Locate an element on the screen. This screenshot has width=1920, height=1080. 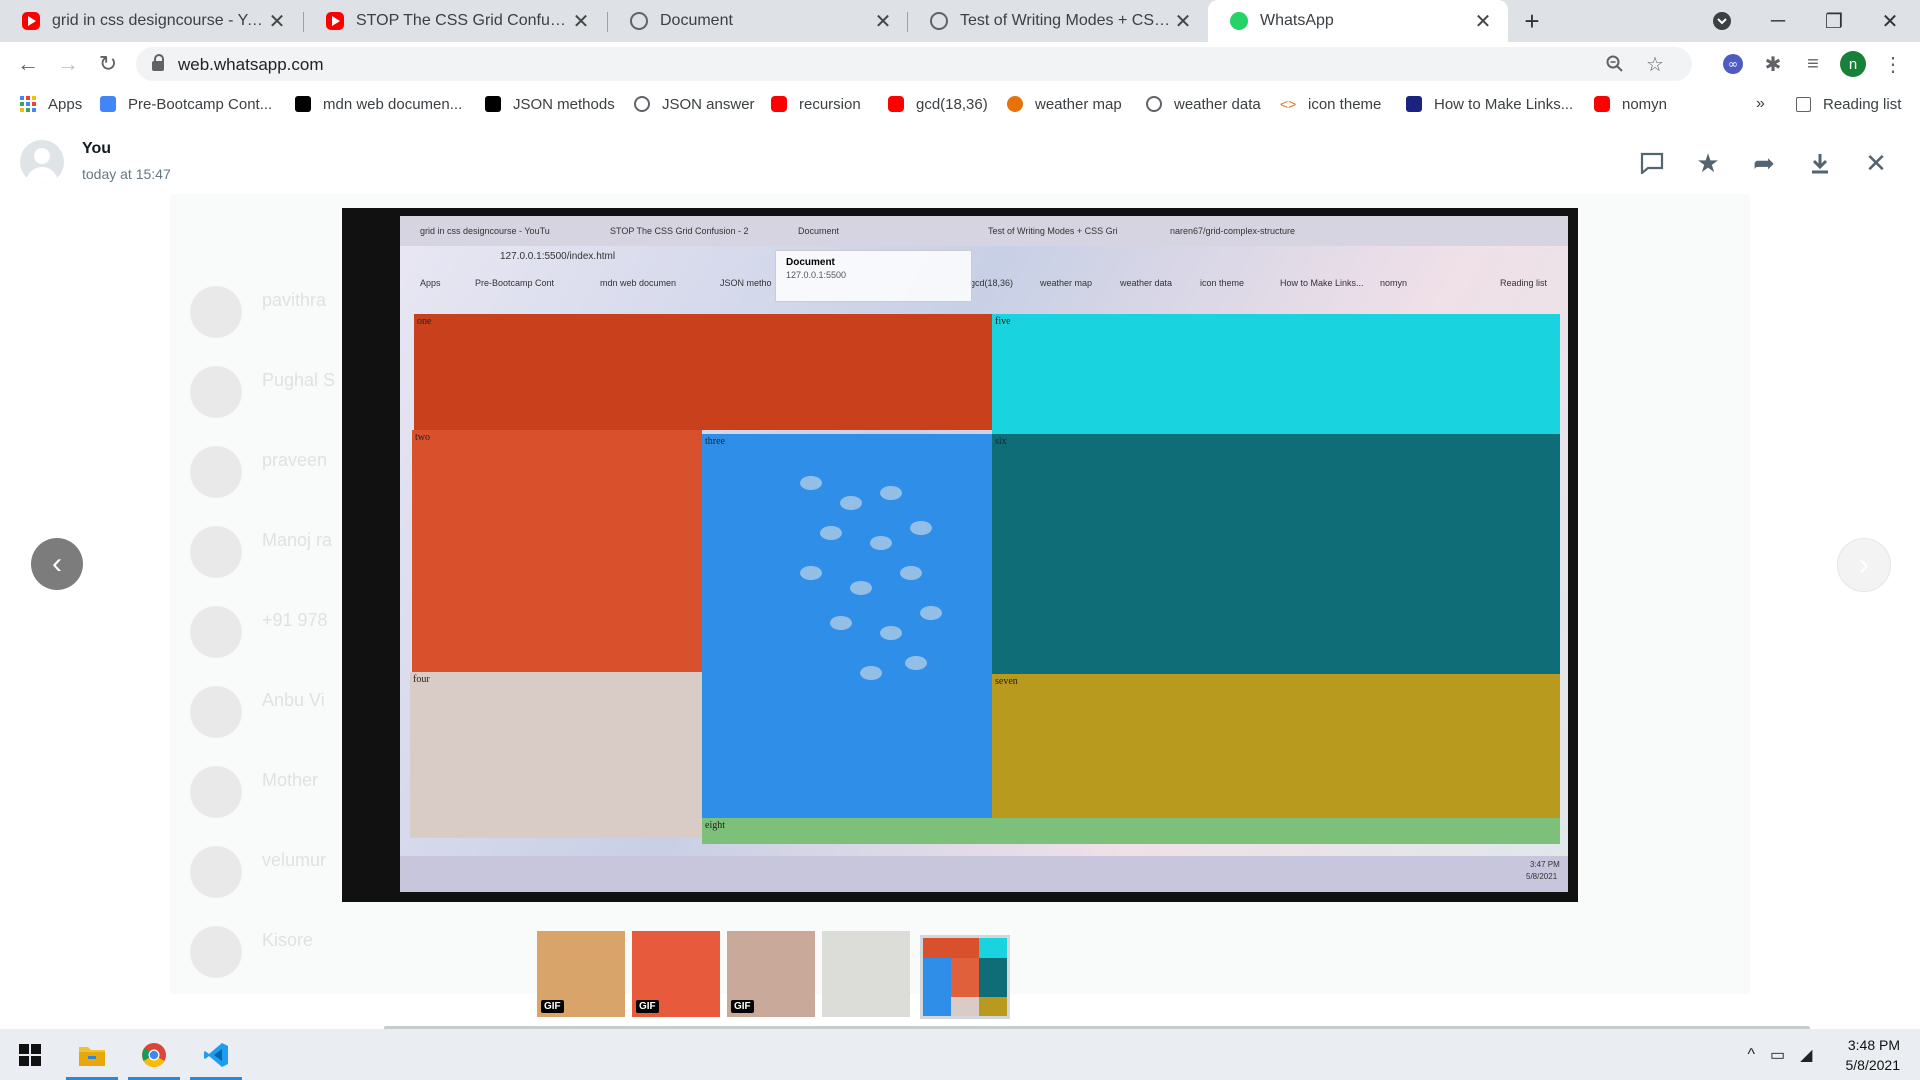
thumb-paper is located at coordinates (866, 974).